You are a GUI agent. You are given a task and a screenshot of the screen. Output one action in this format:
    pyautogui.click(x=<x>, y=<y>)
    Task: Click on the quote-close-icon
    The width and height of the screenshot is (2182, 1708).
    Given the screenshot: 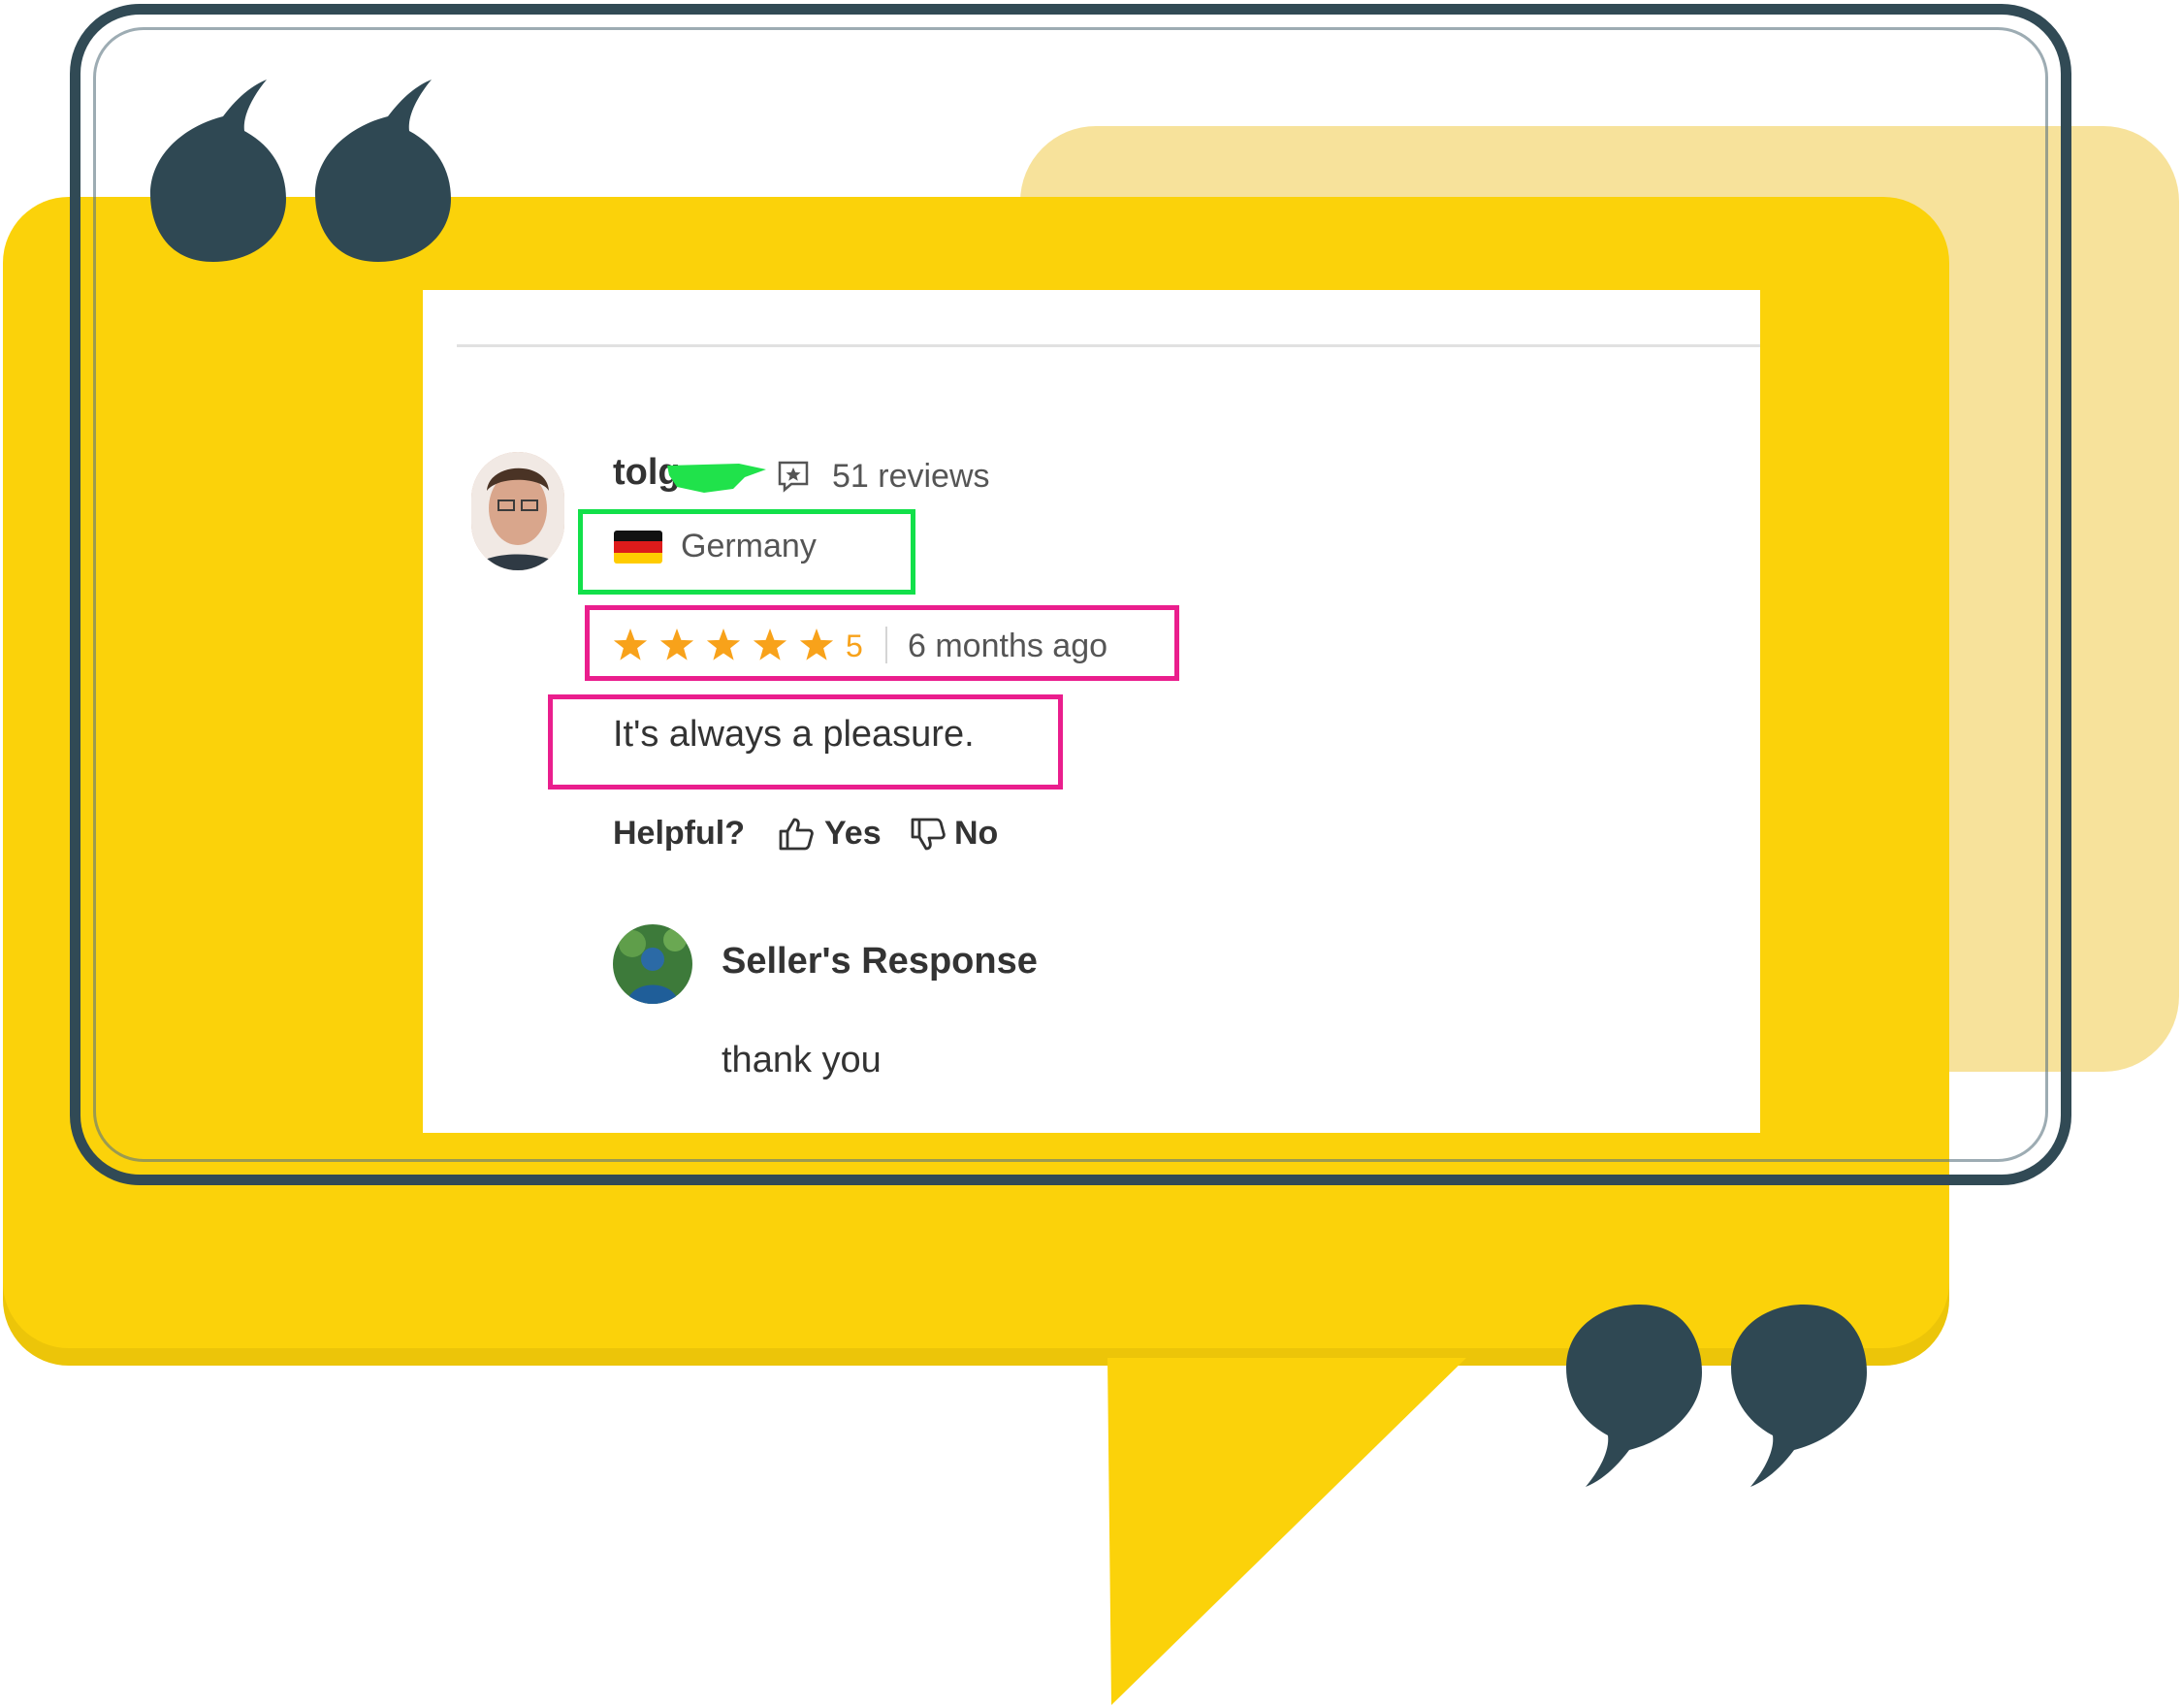 What is the action you would take?
    pyautogui.click(x=1716, y=1396)
    